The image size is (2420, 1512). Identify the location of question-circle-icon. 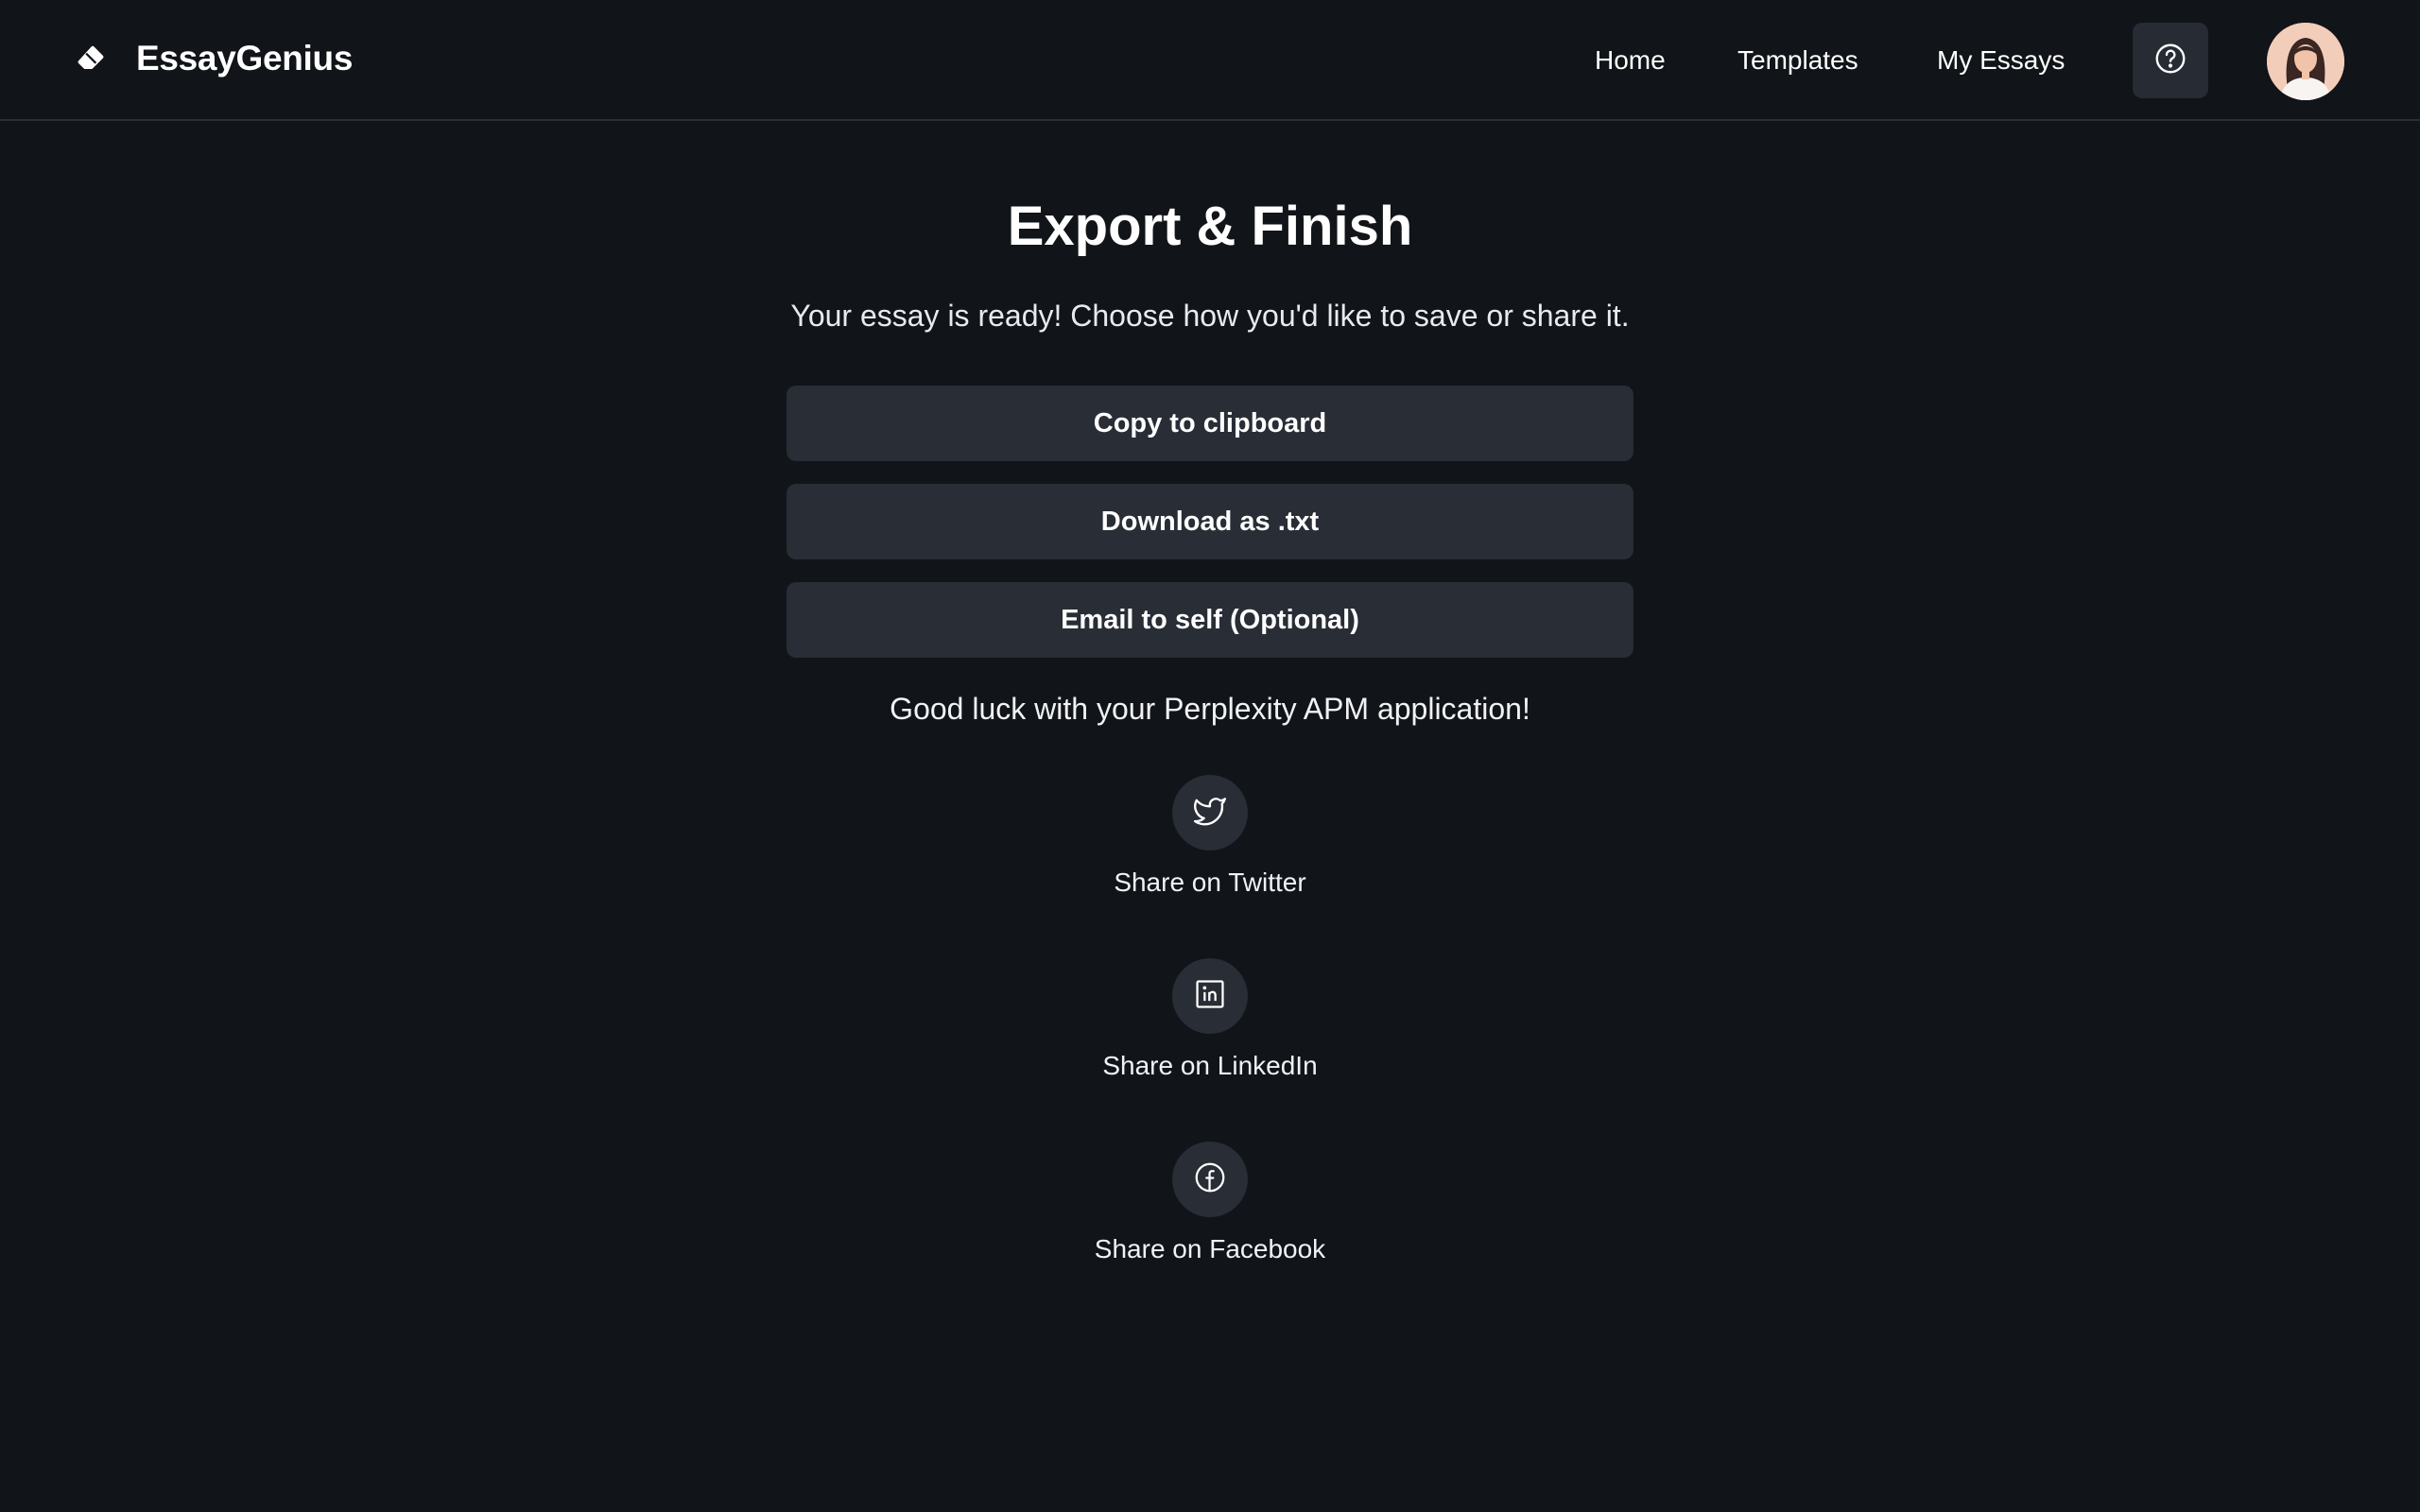
(2170, 61).